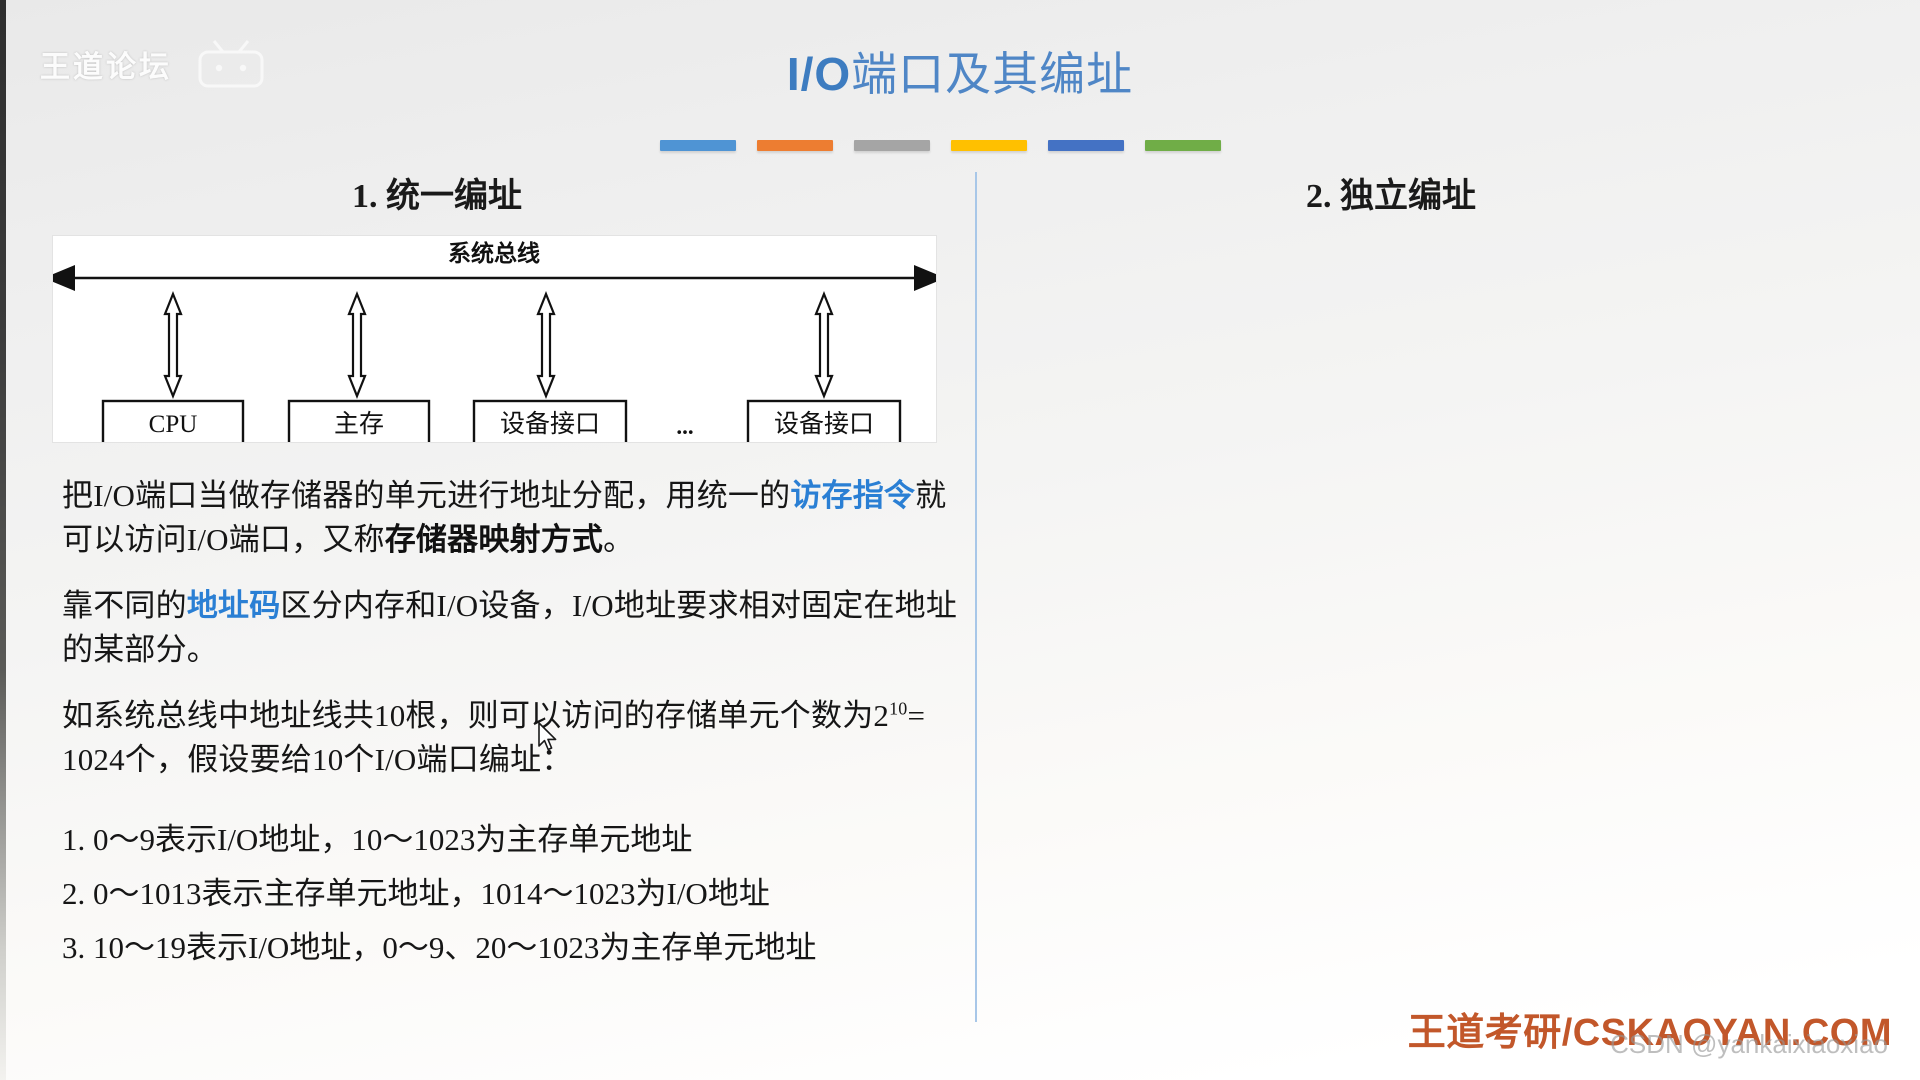 This screenshot has height=1080, width=1920. Describe the element at coordinates (898, 708) in the screenshot. I see `para-3-segment: 10` at that location.